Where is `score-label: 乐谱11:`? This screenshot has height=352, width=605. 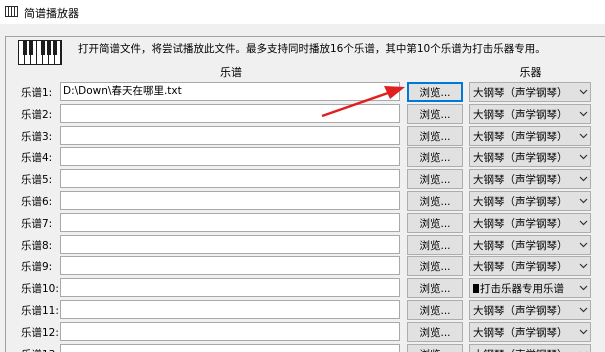 score-label: 乐谱11: is located at coordinates (40, 311).